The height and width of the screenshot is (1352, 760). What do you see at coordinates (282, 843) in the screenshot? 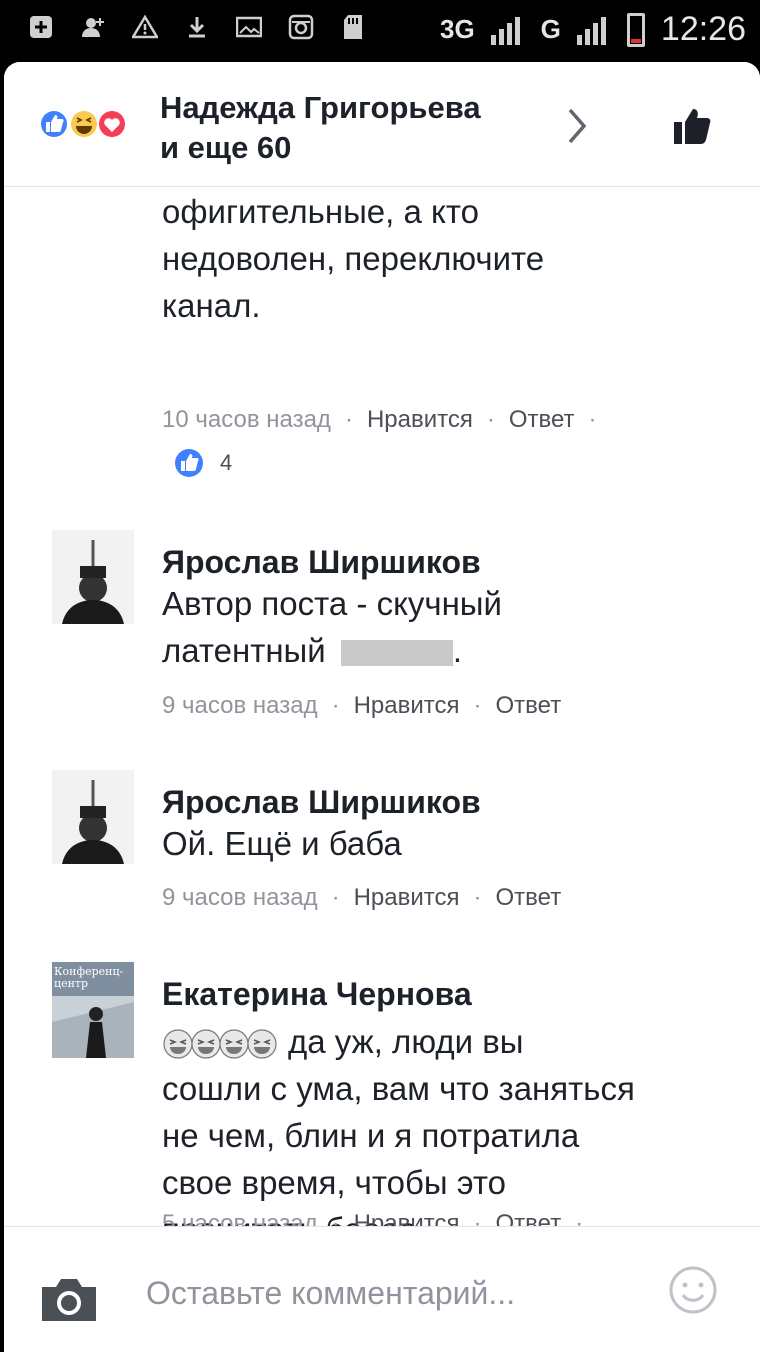
I see `comment-text: Ой. Ещё и баба` at bounding box center [282, 843].